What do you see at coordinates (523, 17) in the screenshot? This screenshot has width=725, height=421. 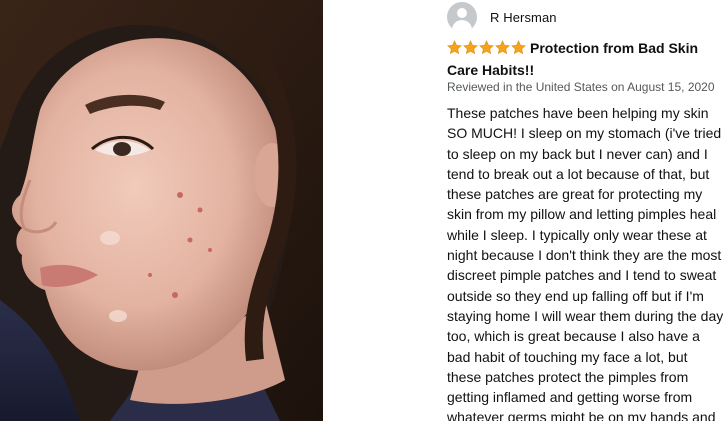 I see `reviewer-name: R Hersman` at bounding box center [523, 17].